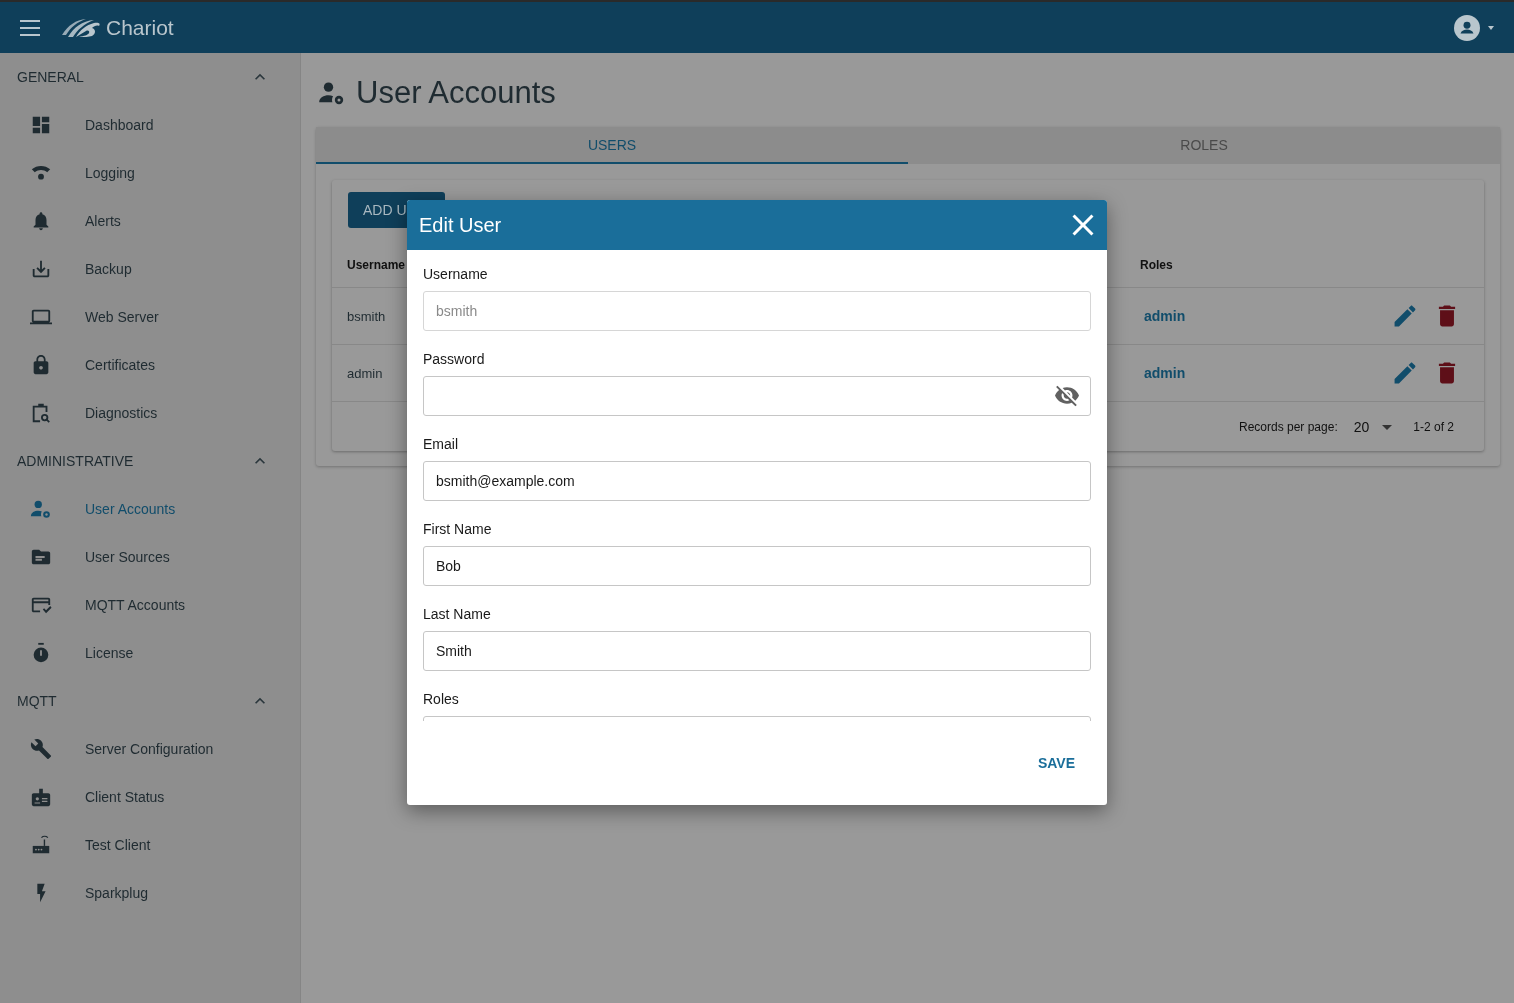 The height and width of the screenshot is (1003, 1514). What do you see at coordinates (150, 269) in the screenshot?
I see `sidebar-item: Backup` at bounding box center [150, 269].